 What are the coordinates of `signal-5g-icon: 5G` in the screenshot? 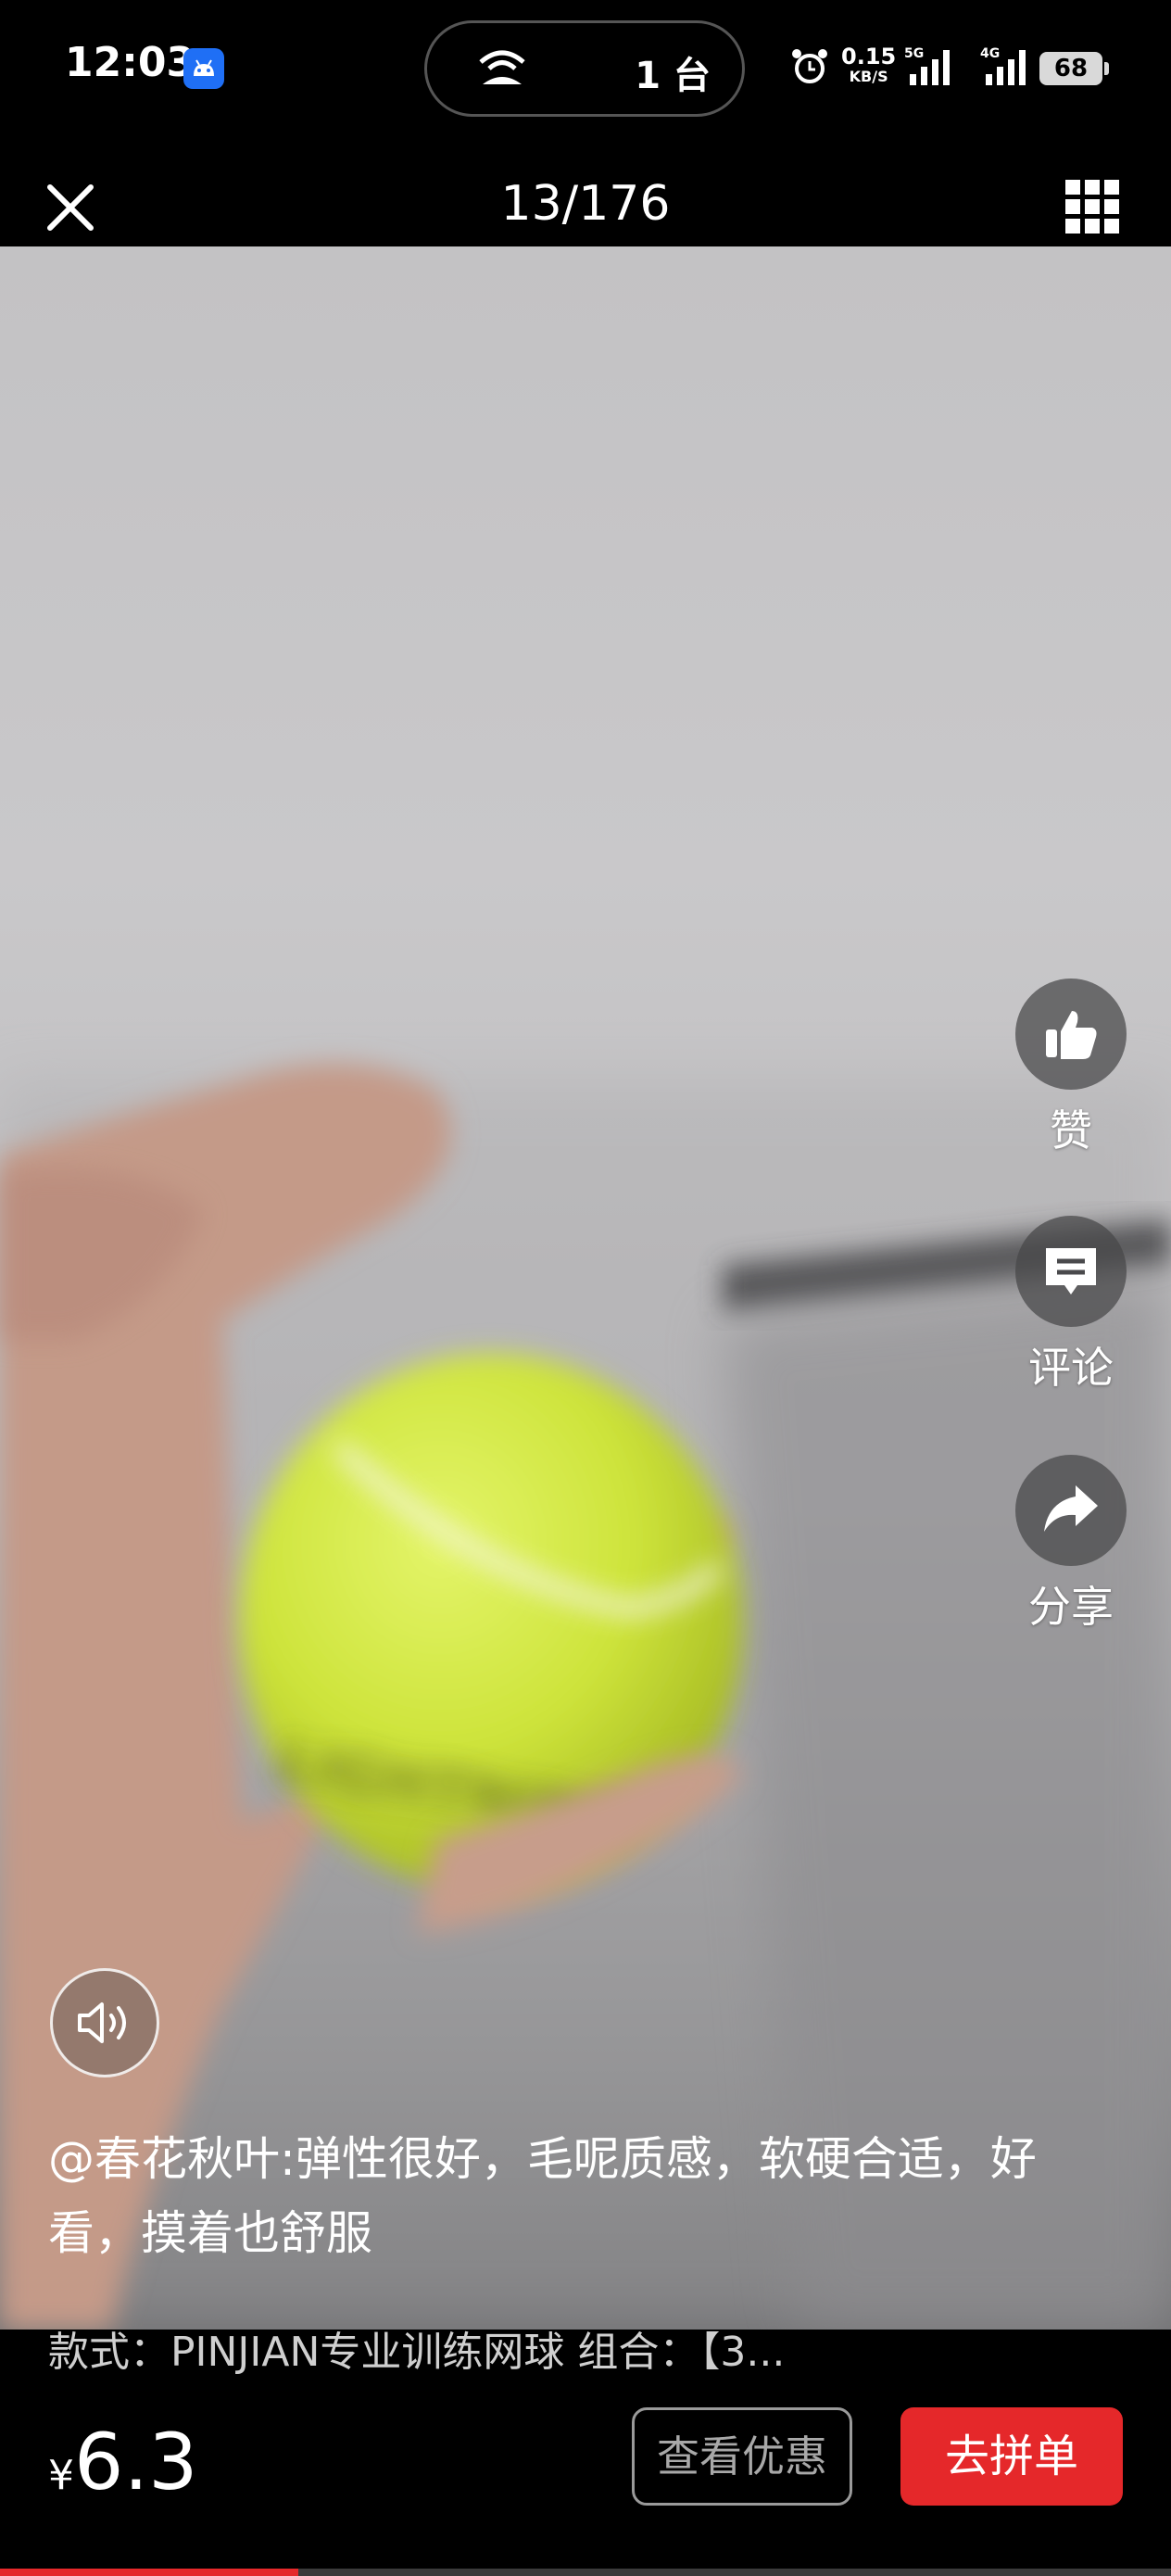 It's located at (927, 65).